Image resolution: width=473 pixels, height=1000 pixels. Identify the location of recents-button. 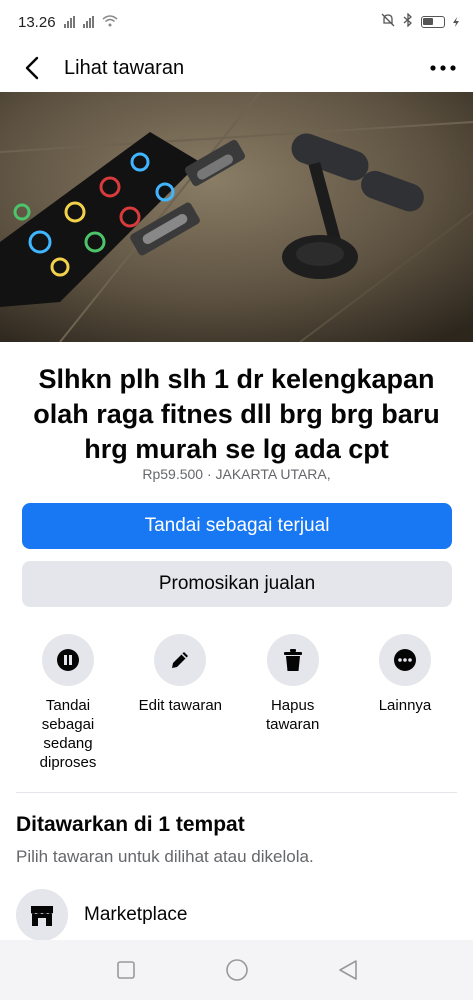
(126, 970).